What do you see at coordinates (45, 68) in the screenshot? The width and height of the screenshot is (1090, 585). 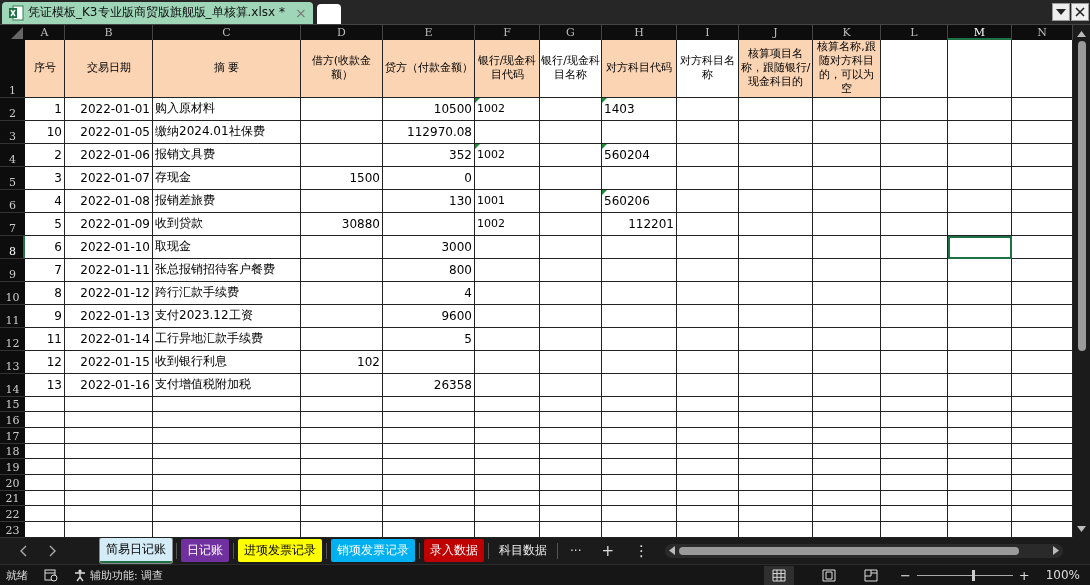 I see `table-header: 序号` at bounding box center [45, 68].